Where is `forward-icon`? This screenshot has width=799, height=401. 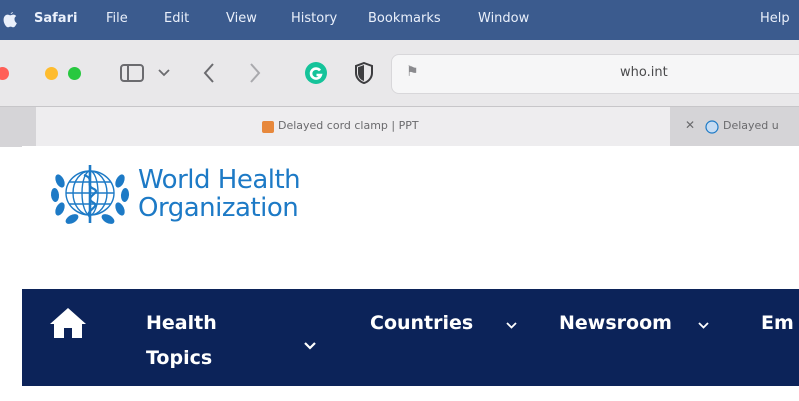 forward-icon is located at coordinates (255, 73).